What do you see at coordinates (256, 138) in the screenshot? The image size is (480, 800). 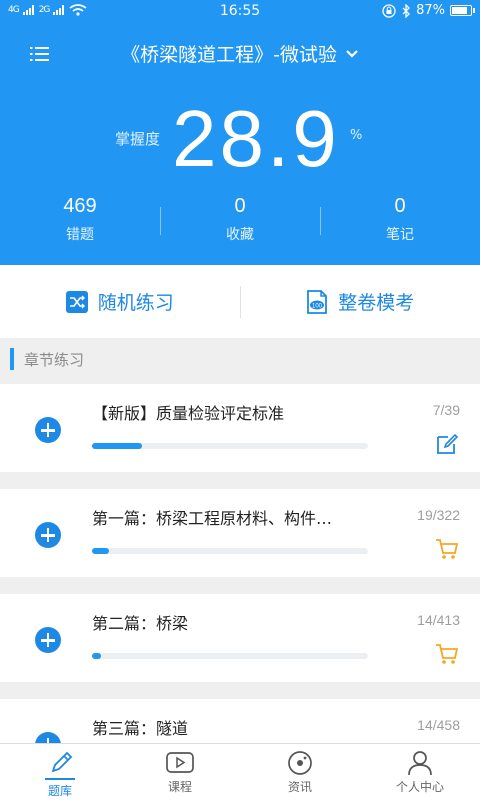 I see `mastery-value: 28.9` at bounding box center [256, 138].